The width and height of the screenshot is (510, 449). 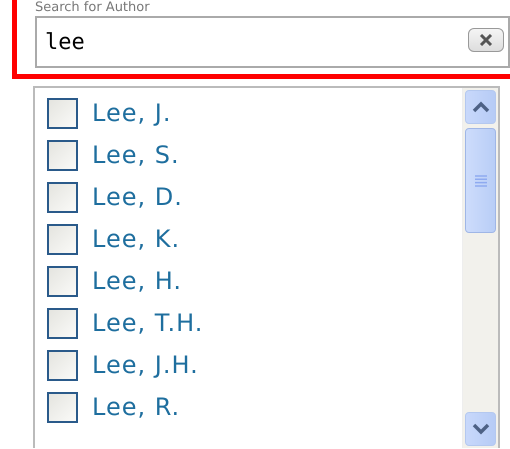 I want to click on clear-button, so click(x=486, y=40).